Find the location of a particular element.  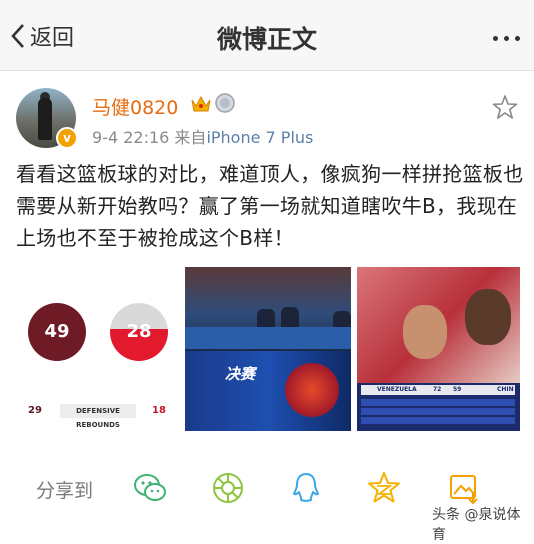

post-source: iPhone 7 Plus is located at coordinates (259, 137).